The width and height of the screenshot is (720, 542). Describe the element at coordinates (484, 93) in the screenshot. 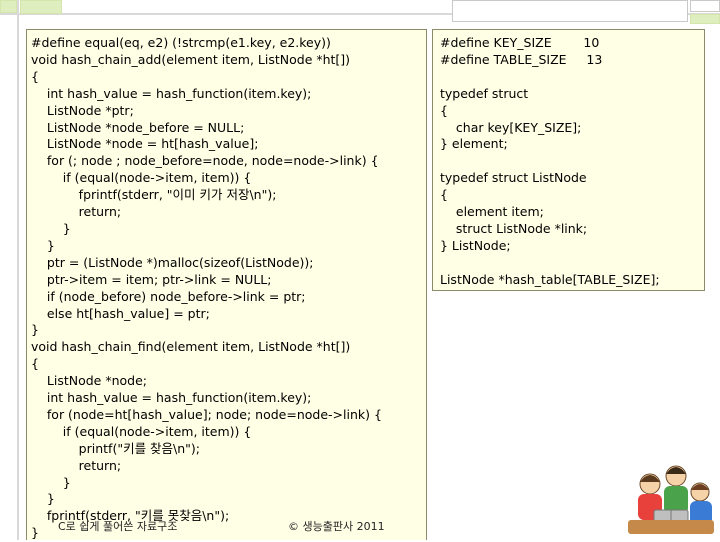

I see `definition-line: typedef struct` at that location.